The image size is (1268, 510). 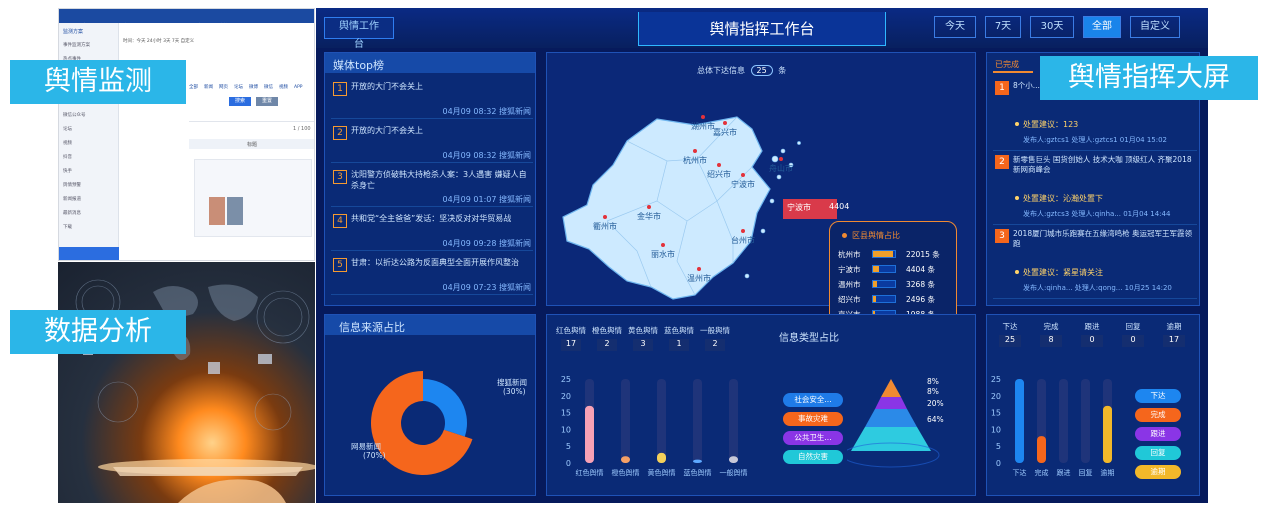 I want to click on city-label: 嘉兴市, so click(x=725, y=132).